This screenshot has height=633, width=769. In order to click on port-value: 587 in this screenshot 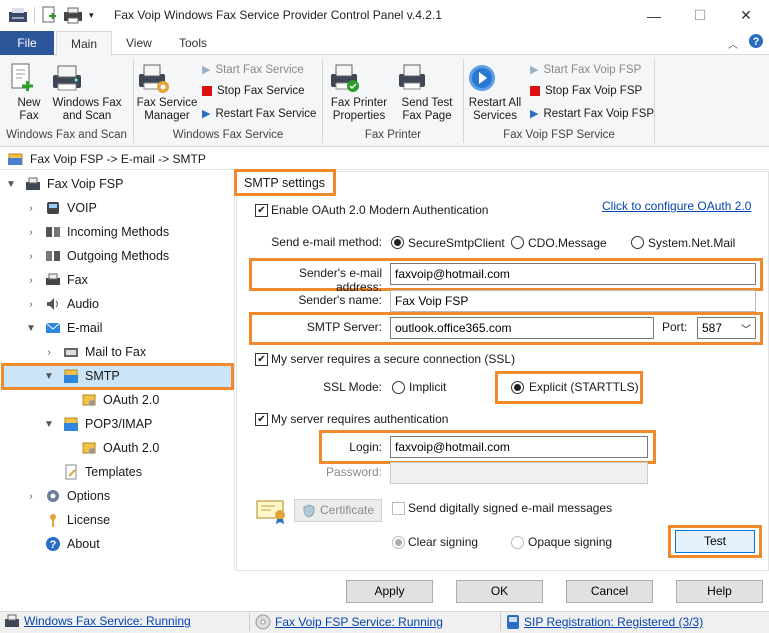, I will do `click(712, 328)`.